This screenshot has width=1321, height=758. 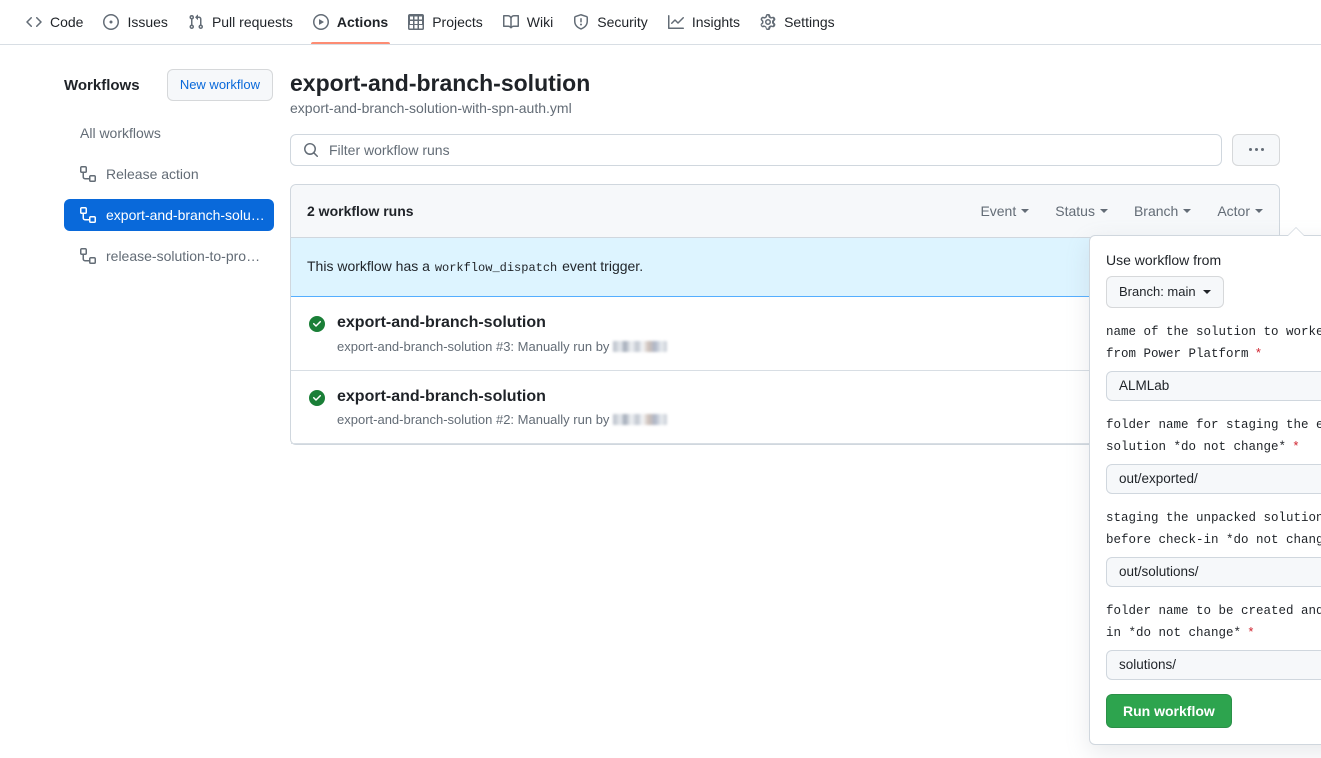 What do you see at coordinates (1164, 259) in the screenshot?
I see `use-workflow-from-label: Use workflow from` at bounding box center [1164, 259].